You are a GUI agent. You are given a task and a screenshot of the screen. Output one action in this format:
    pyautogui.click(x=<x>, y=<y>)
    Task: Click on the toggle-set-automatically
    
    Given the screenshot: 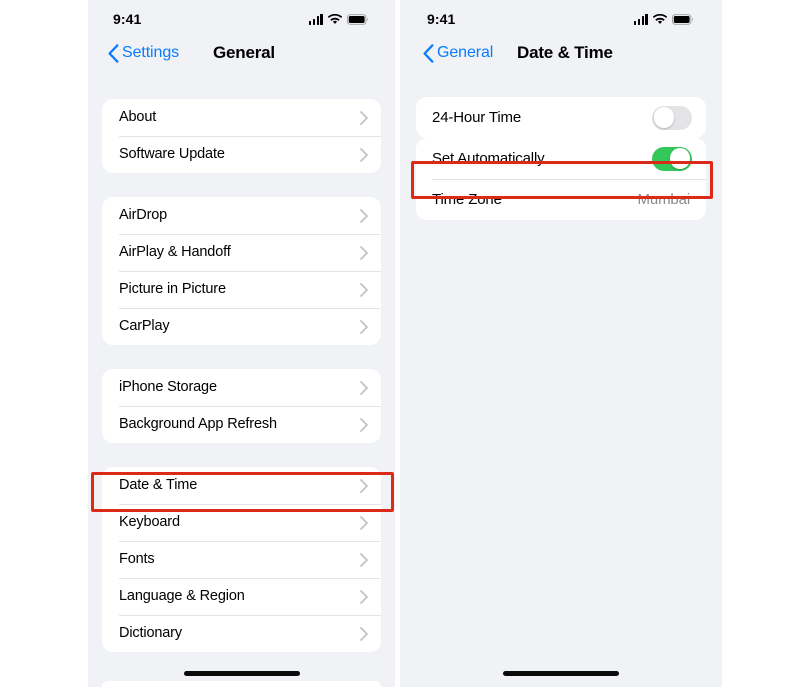 What is the action you would take?
    pyautogui.click(x=672, y=158)
    